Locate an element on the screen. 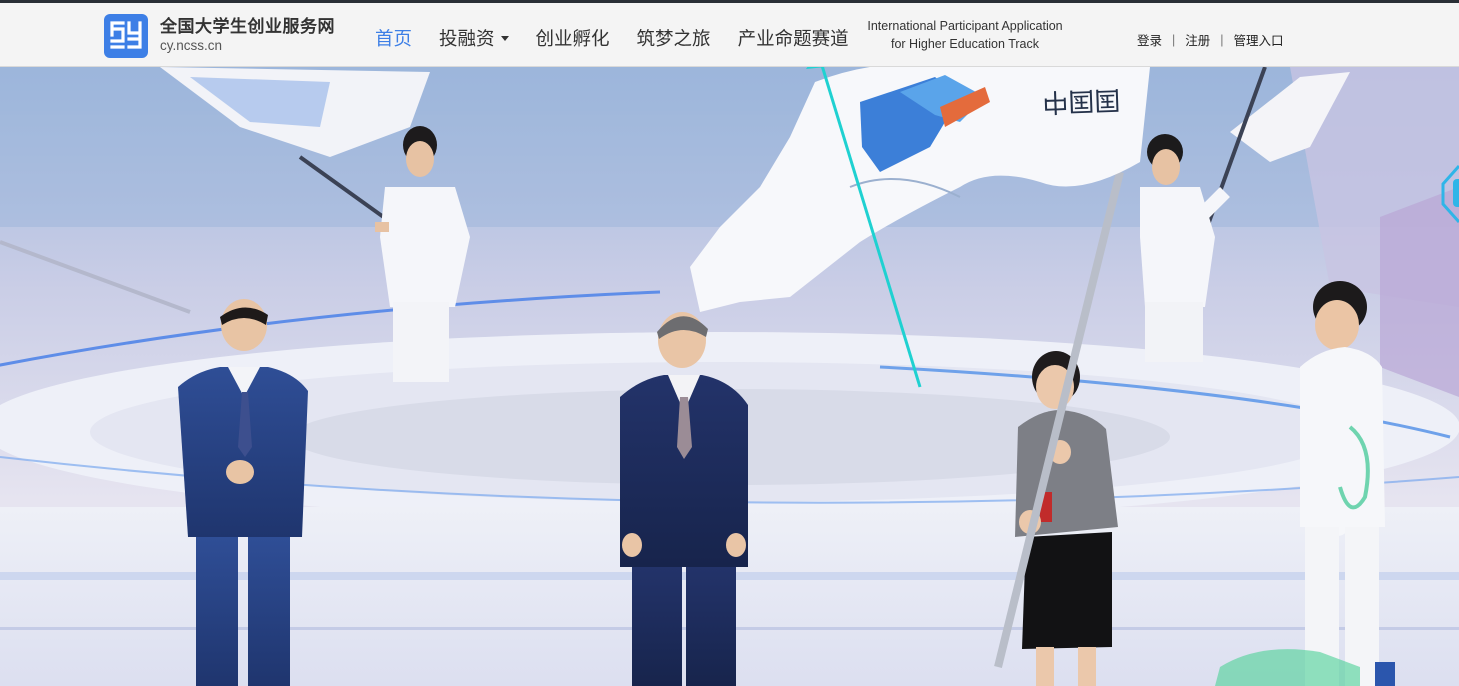  site-logo is located at coordinates (126, 36).